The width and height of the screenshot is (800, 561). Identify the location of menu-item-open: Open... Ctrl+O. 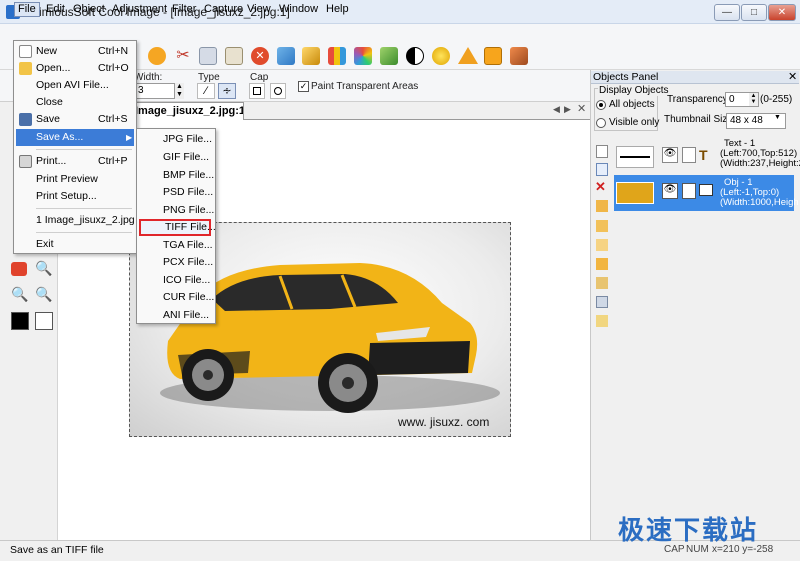
(75, 68).